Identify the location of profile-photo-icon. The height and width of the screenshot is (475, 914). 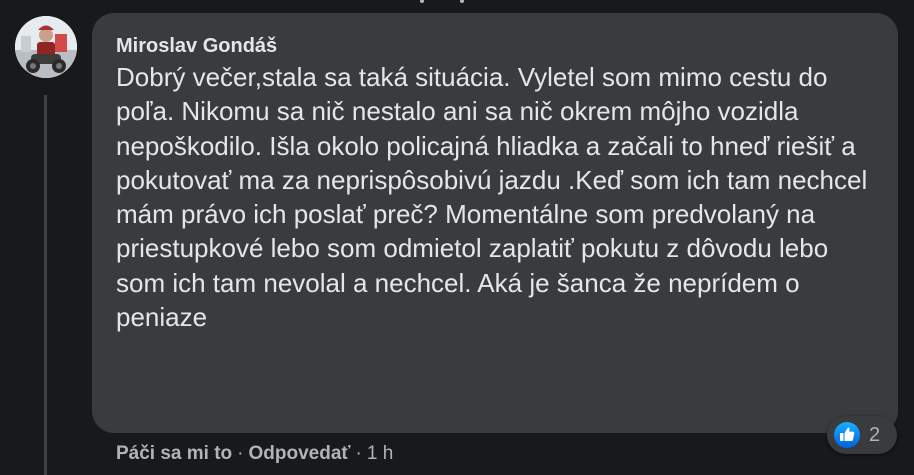
(46, 47).